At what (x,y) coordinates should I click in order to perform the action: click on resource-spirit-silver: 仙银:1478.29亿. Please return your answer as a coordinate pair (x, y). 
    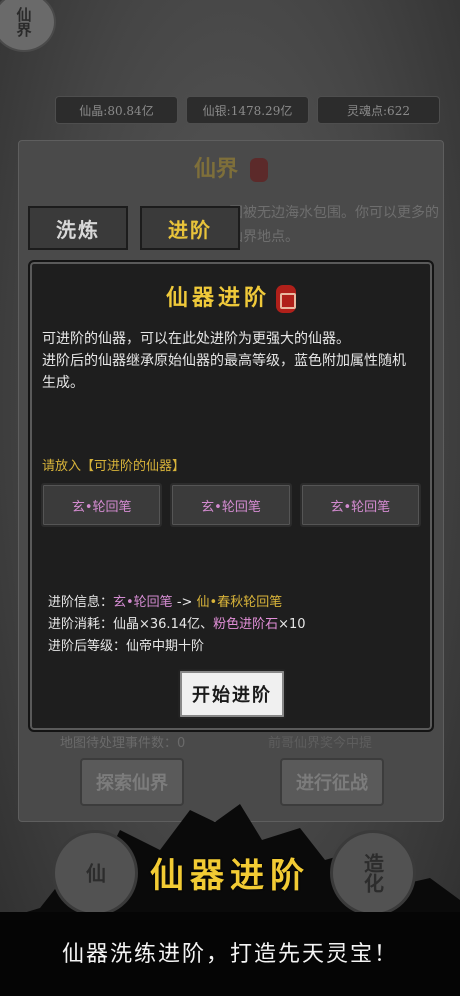
    Looking at the image, I should click on (247, 110).